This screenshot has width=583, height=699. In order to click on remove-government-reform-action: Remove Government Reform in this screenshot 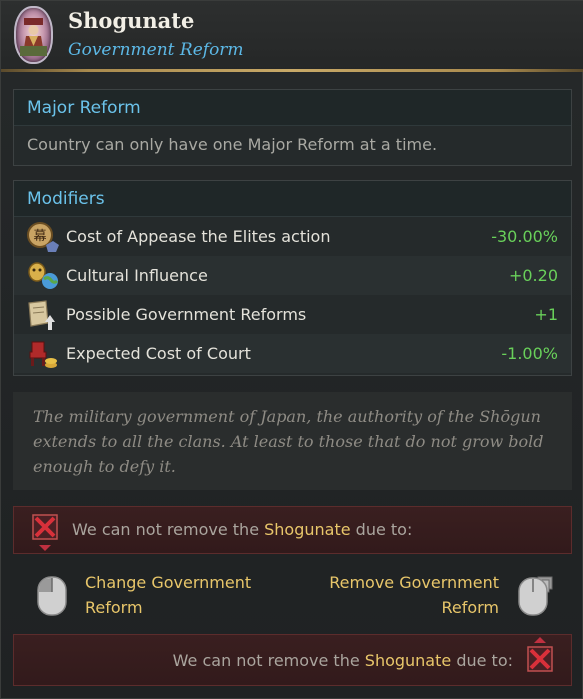, I will do `click(414, 595)`.